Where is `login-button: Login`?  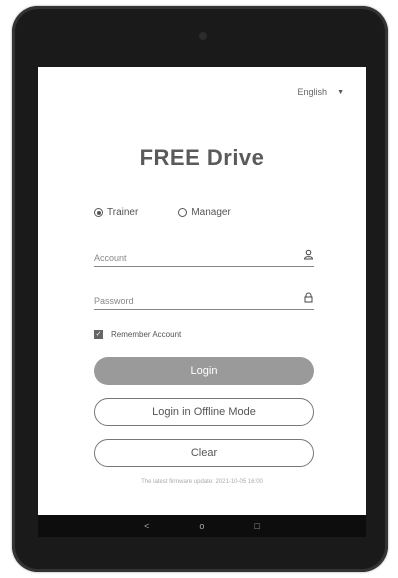
login-button: Login is located at coordinates (204, 371).